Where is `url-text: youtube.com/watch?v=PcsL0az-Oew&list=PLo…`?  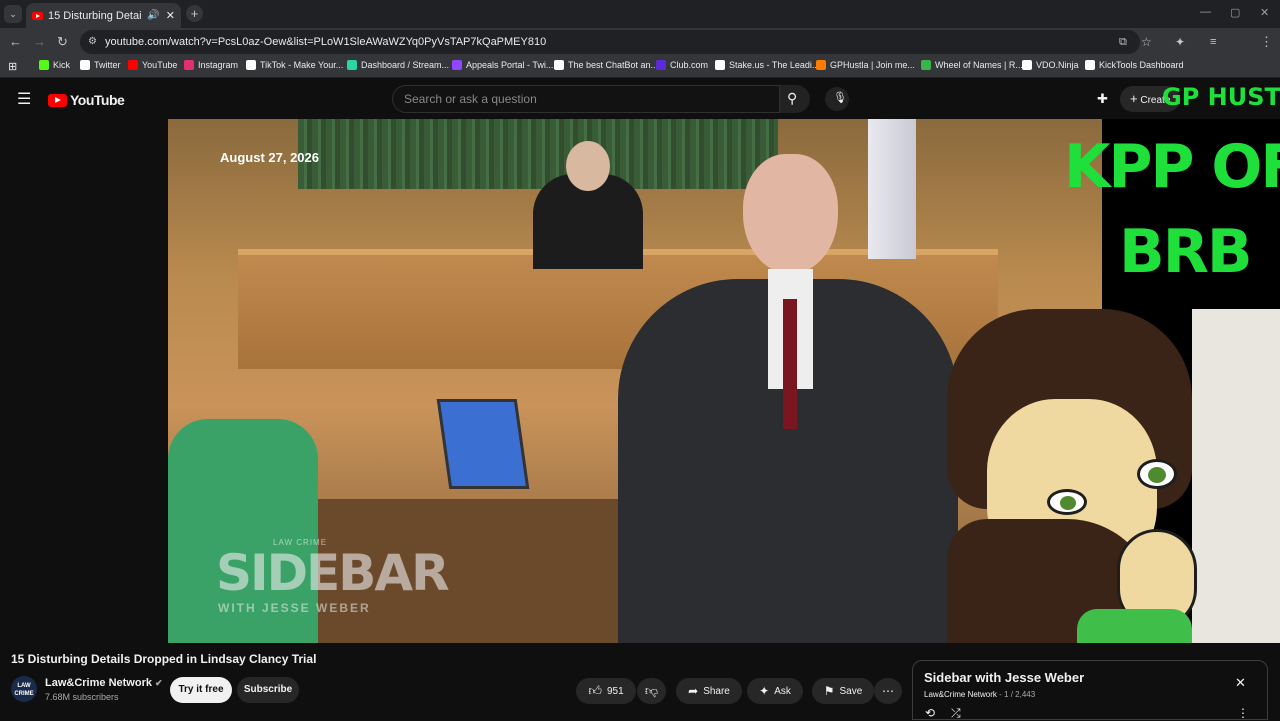 url-text: youtube.com/watch?v=PcsL0az-Oew&list=PLo… is located at coordinates (326, 42).